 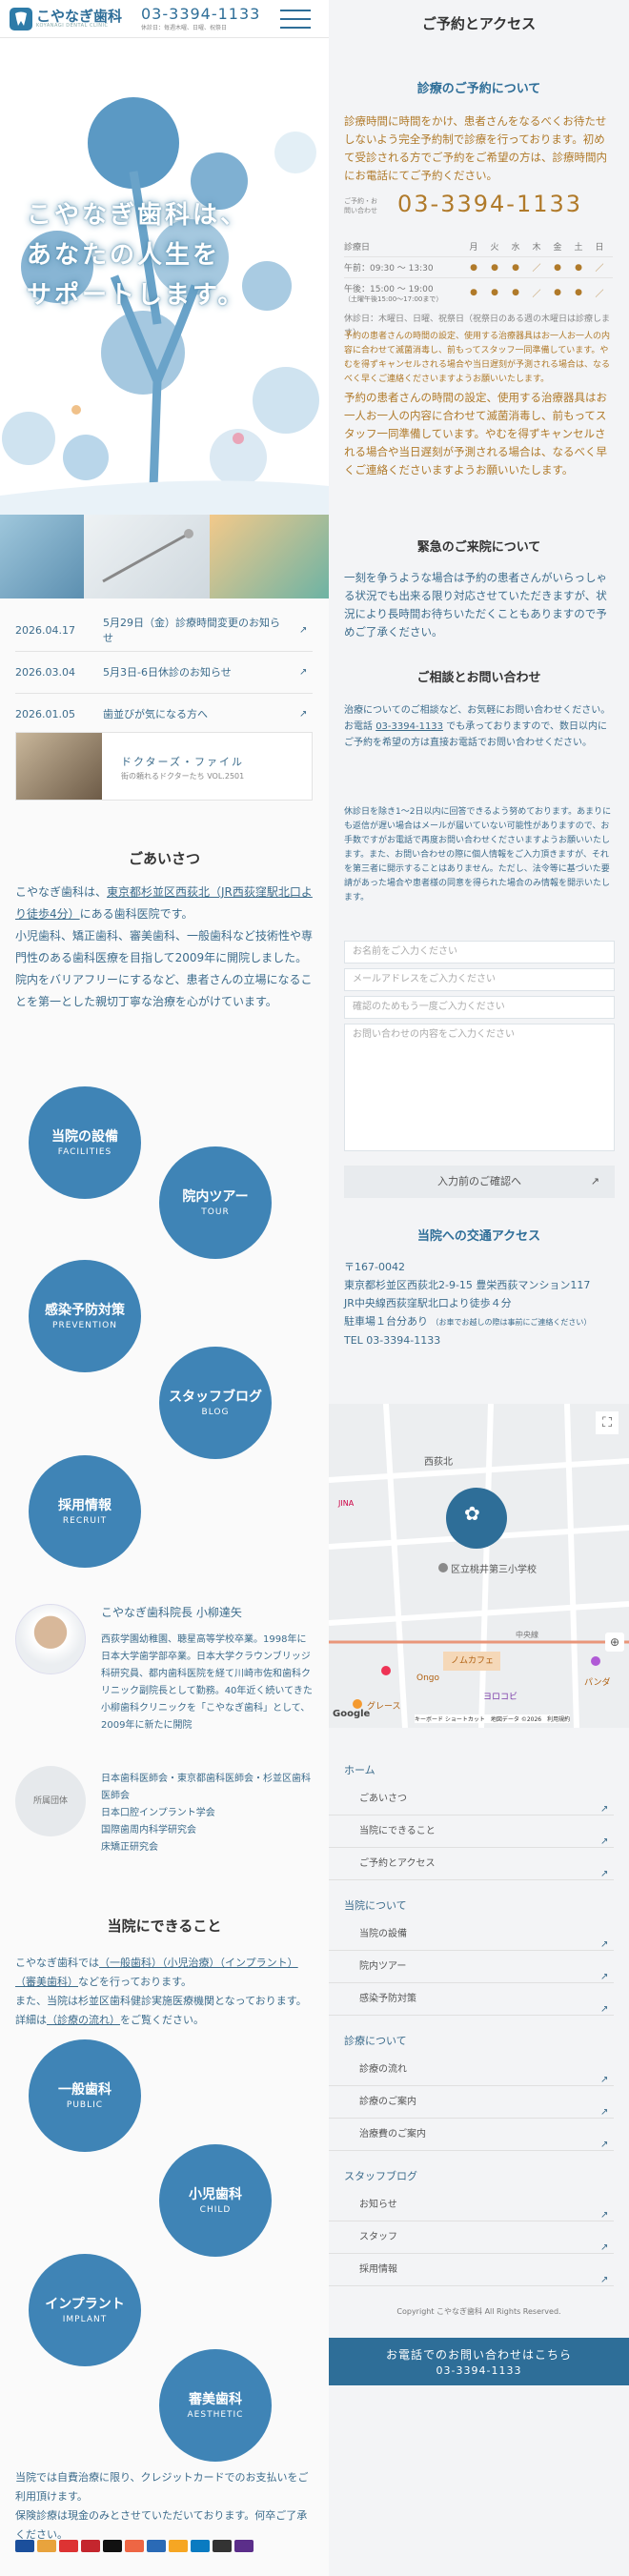 I want to click on footnav-label: 感染予防対策, so click(x=387, y=1999).